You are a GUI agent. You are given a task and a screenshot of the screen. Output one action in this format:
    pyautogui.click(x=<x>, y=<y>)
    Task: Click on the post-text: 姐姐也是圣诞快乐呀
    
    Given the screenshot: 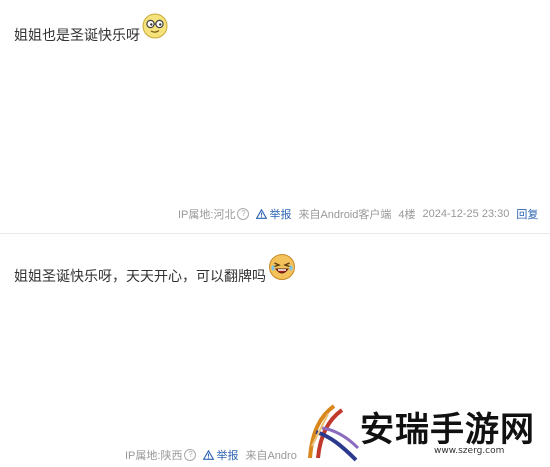 What is the action you would take?
    pyautogui.click(x=77, y=34)
    